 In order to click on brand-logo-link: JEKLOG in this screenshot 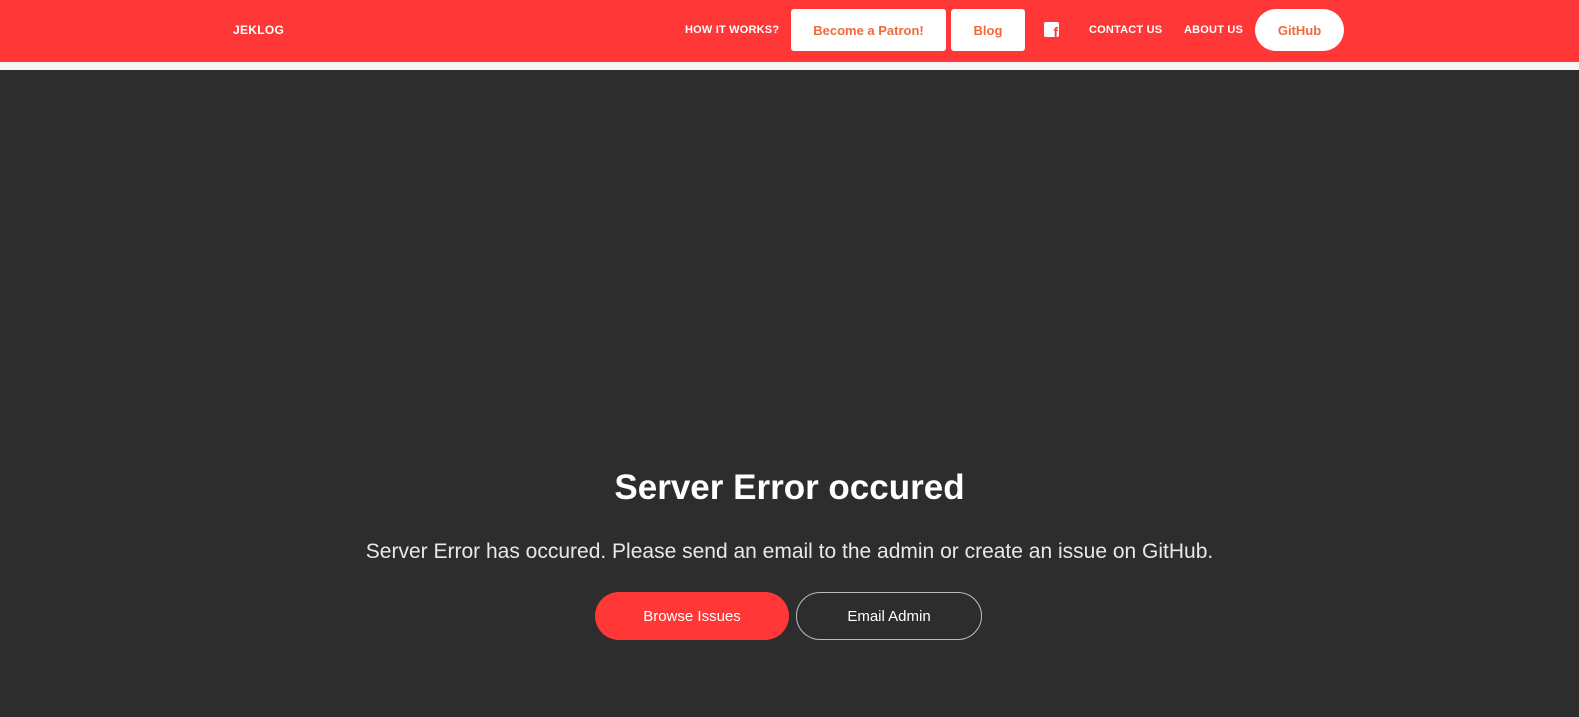, I will do `click(258, 30)`.